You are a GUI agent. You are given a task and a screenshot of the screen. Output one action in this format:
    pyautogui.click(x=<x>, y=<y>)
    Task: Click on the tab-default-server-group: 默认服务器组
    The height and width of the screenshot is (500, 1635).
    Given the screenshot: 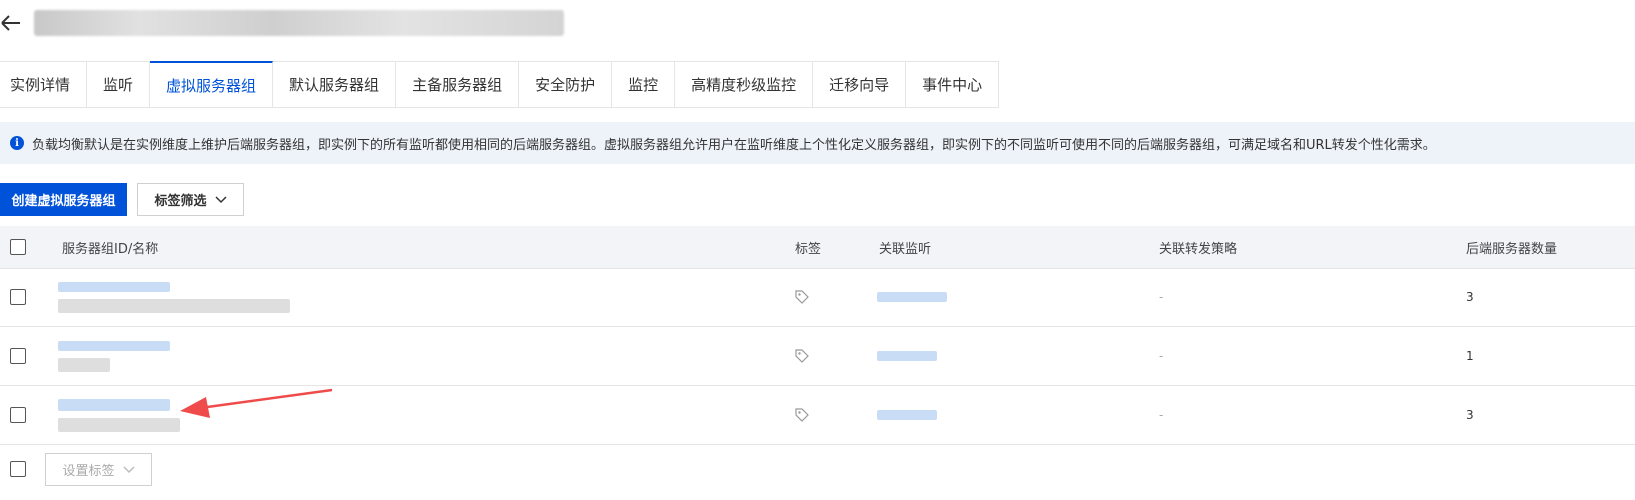 What is the action you would take?
    pyautogui.click(x=335, y=84)
    